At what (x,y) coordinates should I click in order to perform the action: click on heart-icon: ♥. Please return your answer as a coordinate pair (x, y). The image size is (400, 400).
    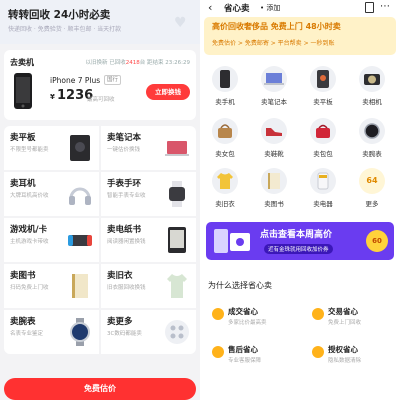
    Looking at the image, I should click on (180, 23).